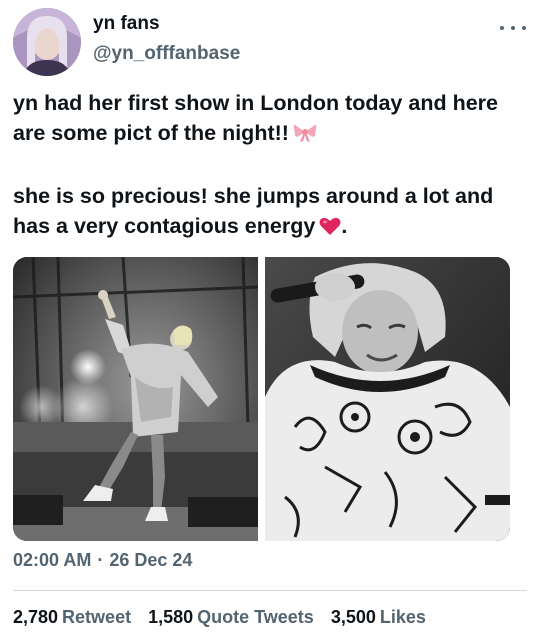  What do you see at coordinates (270, 590) in the screenshot?
I see `divider` at bounding box center [270, 590].